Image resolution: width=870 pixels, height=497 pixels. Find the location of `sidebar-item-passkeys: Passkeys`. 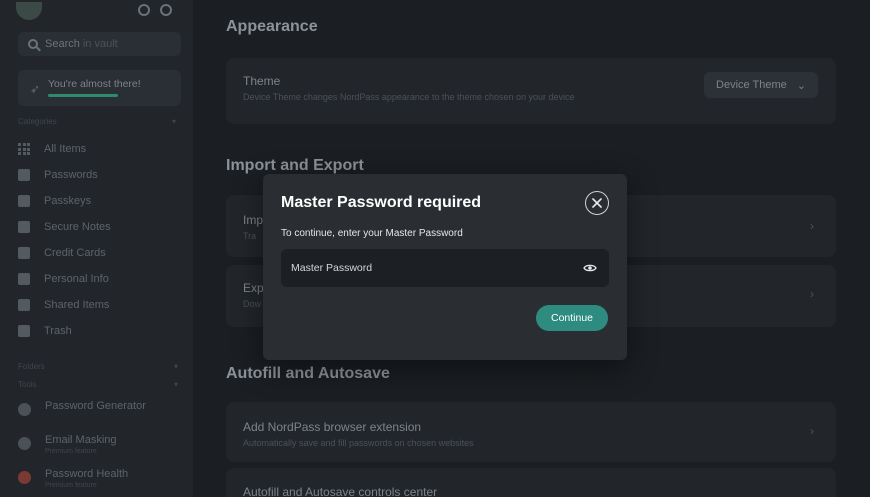

sidebar-item-passkeys: Passkeys is located at coordinates (64, 201).